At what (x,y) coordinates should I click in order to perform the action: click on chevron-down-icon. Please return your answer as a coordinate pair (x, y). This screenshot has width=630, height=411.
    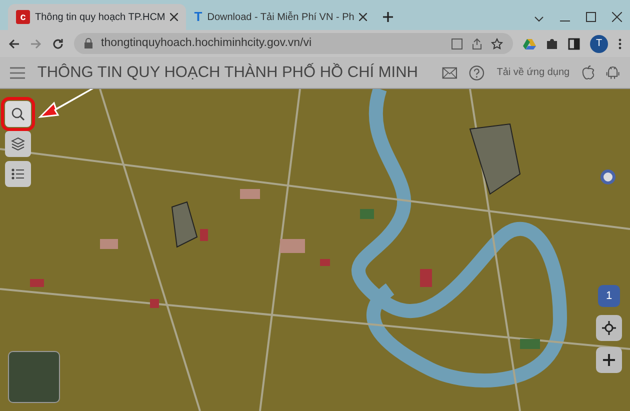
    Looking at the image, I should click on (539, 19).